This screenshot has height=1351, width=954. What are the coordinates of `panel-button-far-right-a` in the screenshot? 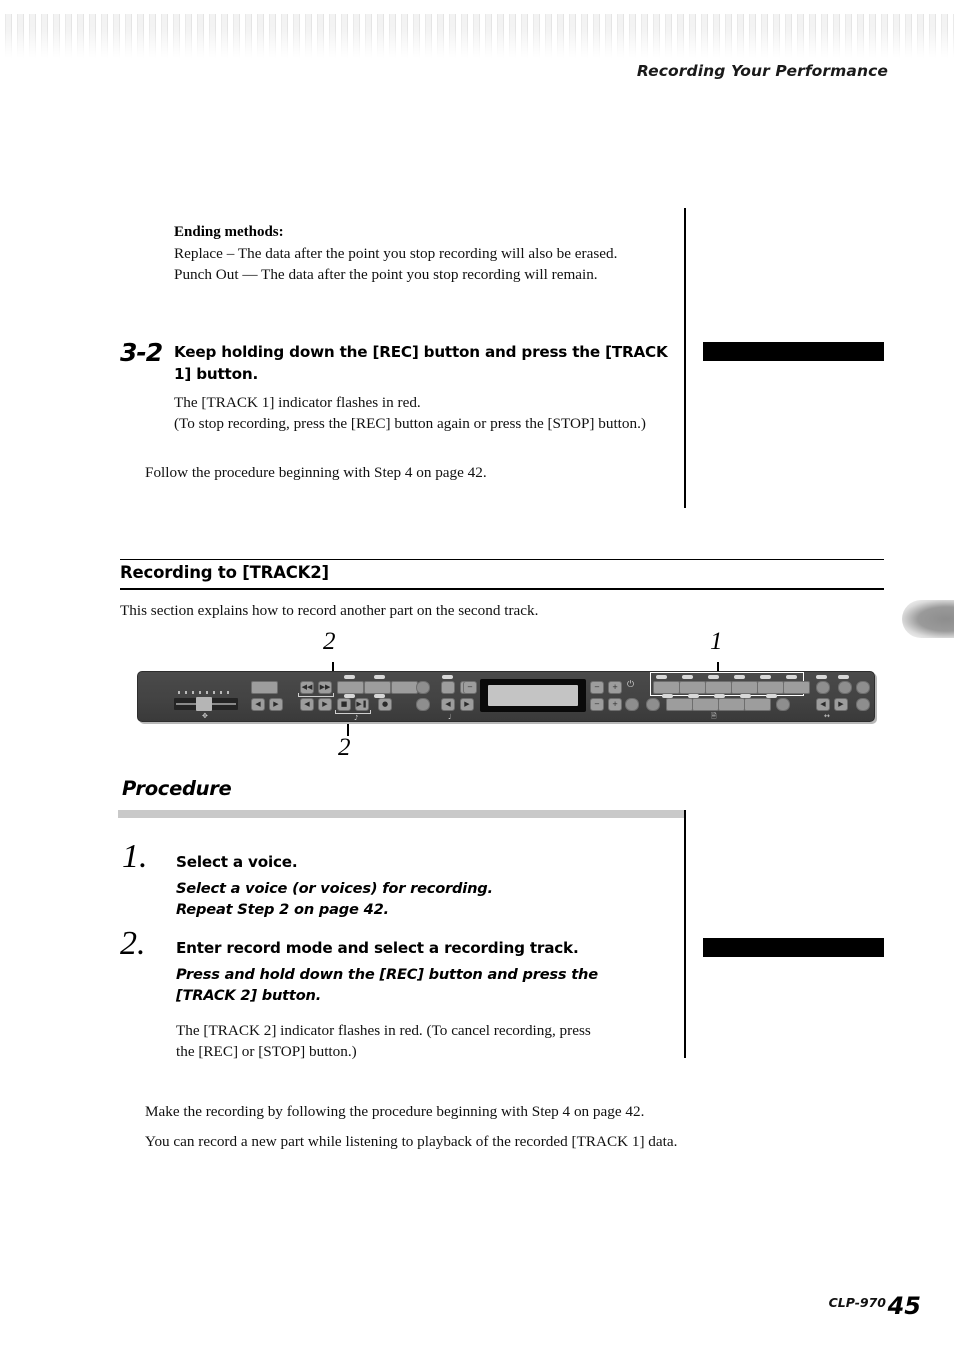 It's located at (863, 687).